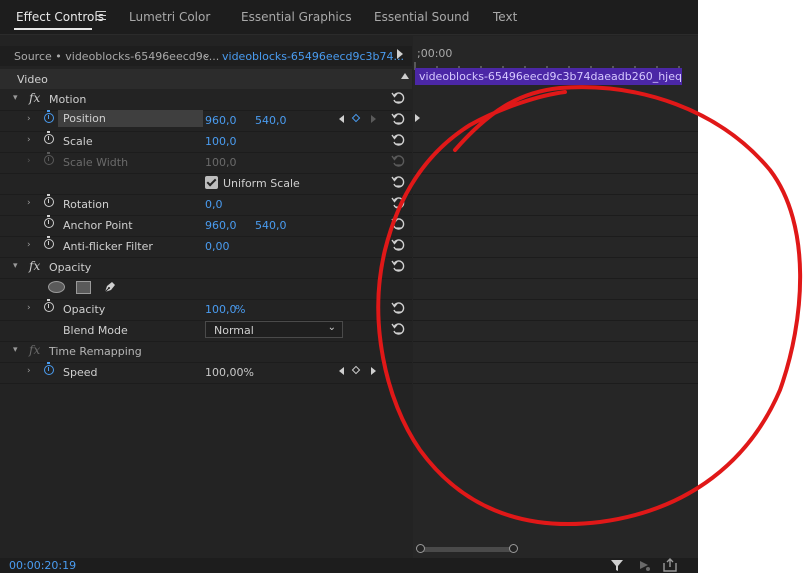 The width and height of the screenshot is (806, 573). I want to click on opacity-section-label: Opacity, so click(70, 267).